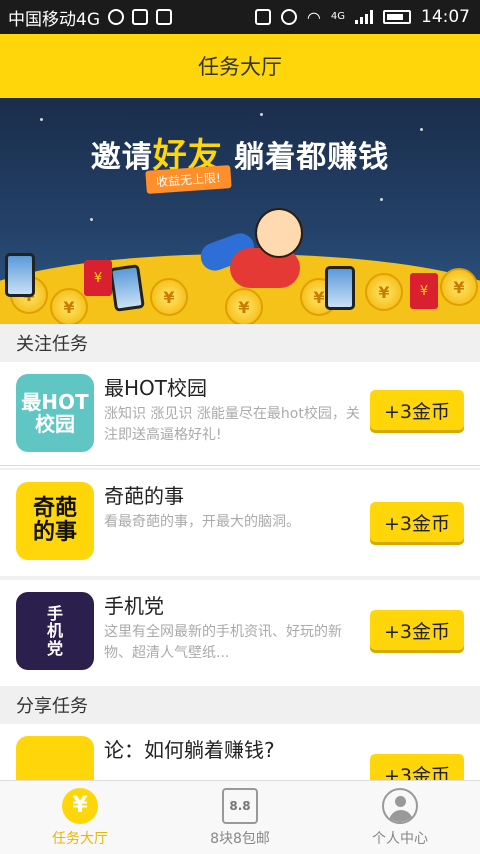 This screenshot has height=854, width=480. Describe the element at coordinates (288, 17) in the screenshot. I see `alarm-icon` at that location.